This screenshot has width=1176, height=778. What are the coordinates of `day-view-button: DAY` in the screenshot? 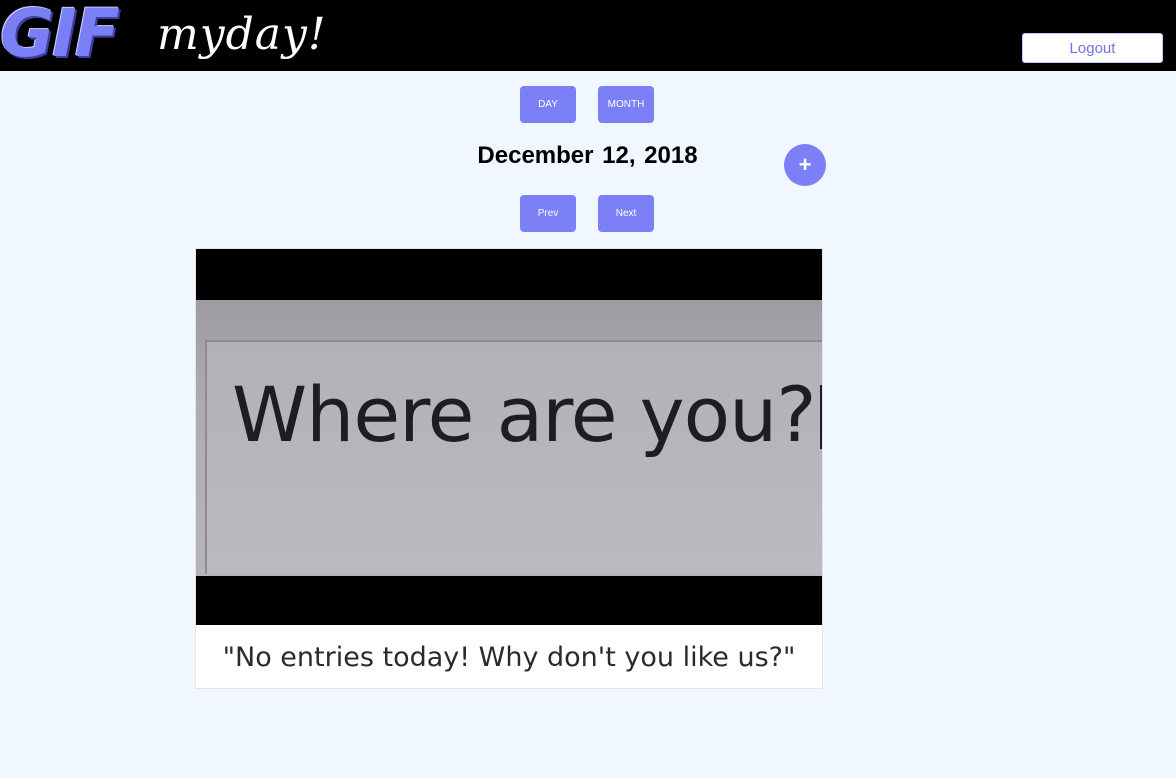 It's located at (548, 104).